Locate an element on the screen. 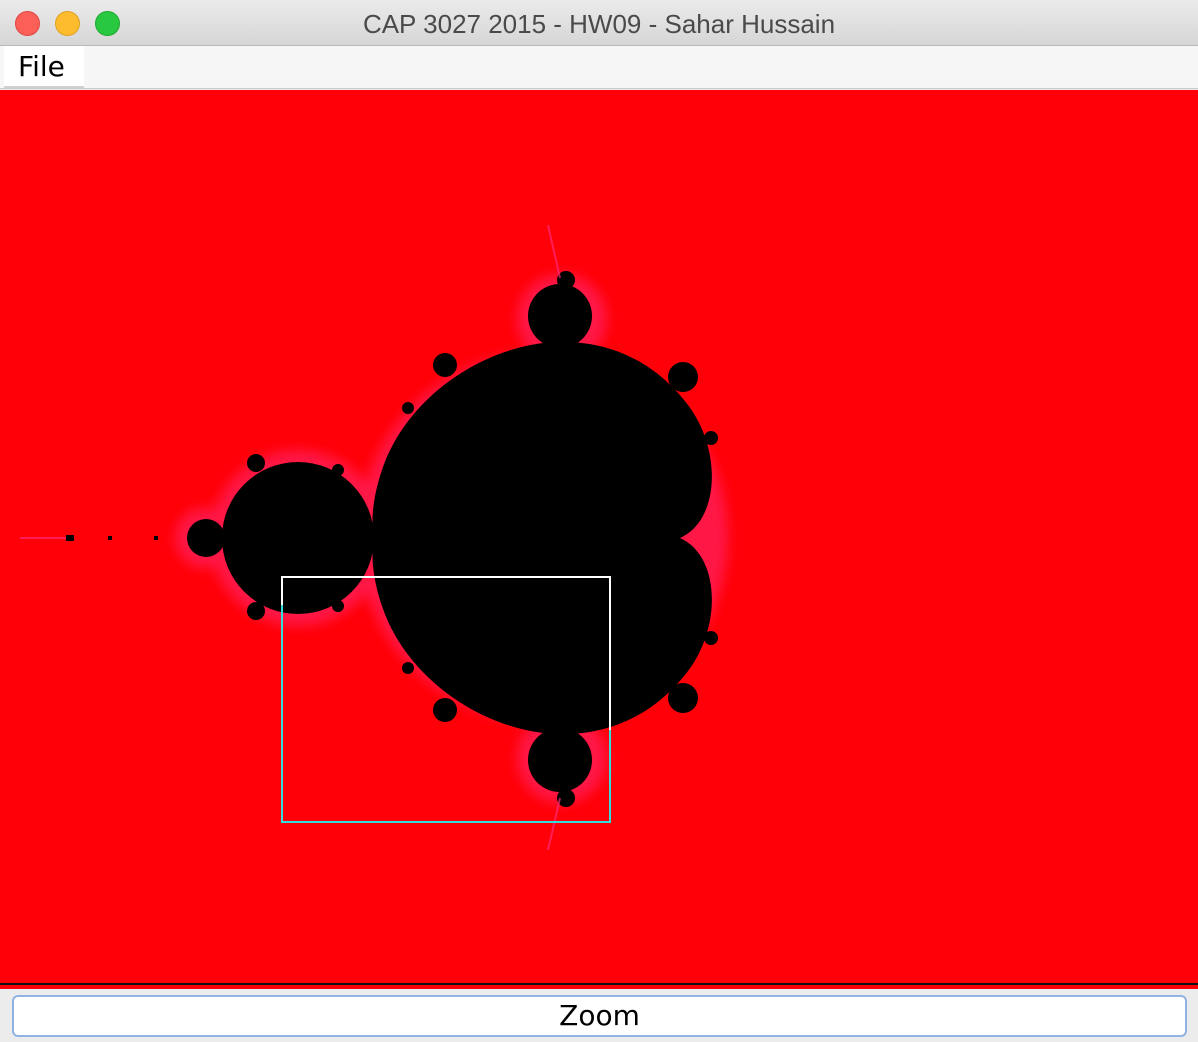  bottom-bulb is located at coordinates (560, 760).